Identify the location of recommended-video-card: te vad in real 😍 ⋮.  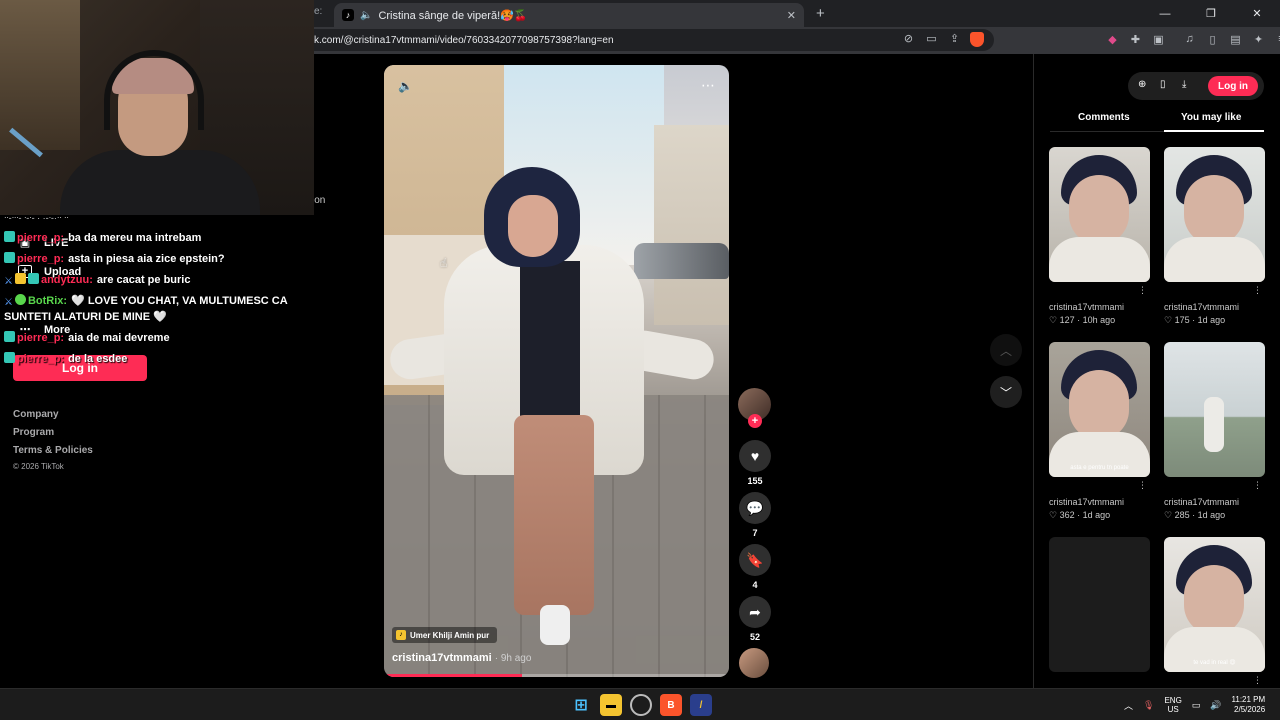
(1214, 611).